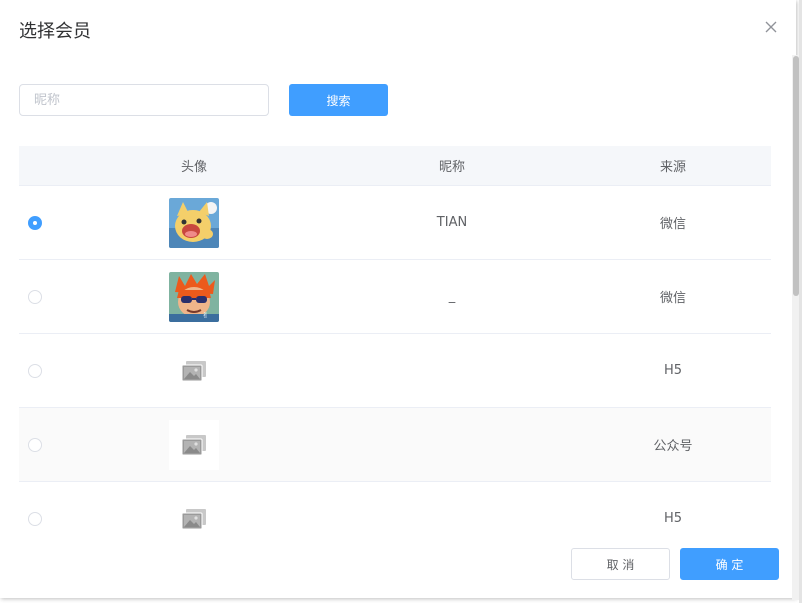 This screenshot has height=603, width=802. Describe the element at coordinates (673, 446) in the screenshot. I see `row-source: 公众号` at that location.